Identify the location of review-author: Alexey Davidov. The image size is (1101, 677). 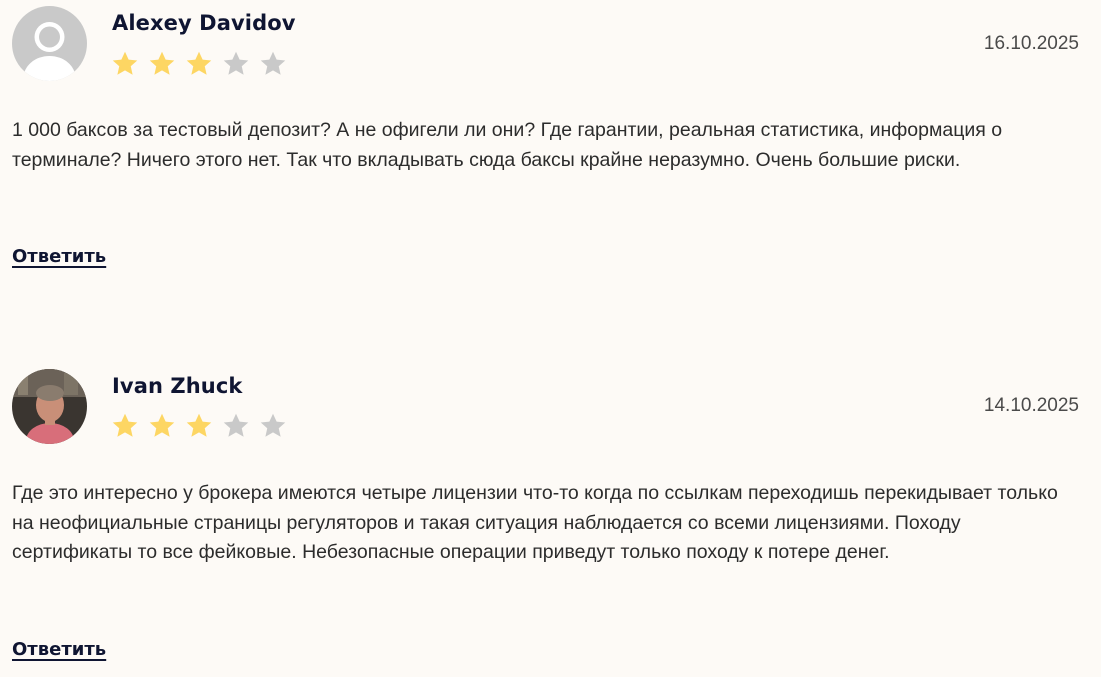
(204, 23).